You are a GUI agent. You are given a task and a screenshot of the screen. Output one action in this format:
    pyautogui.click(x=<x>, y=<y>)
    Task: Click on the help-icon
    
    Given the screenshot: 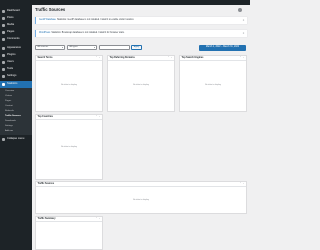 What is the action you would take?
    pyautogui.click(x=240, y=10)
    